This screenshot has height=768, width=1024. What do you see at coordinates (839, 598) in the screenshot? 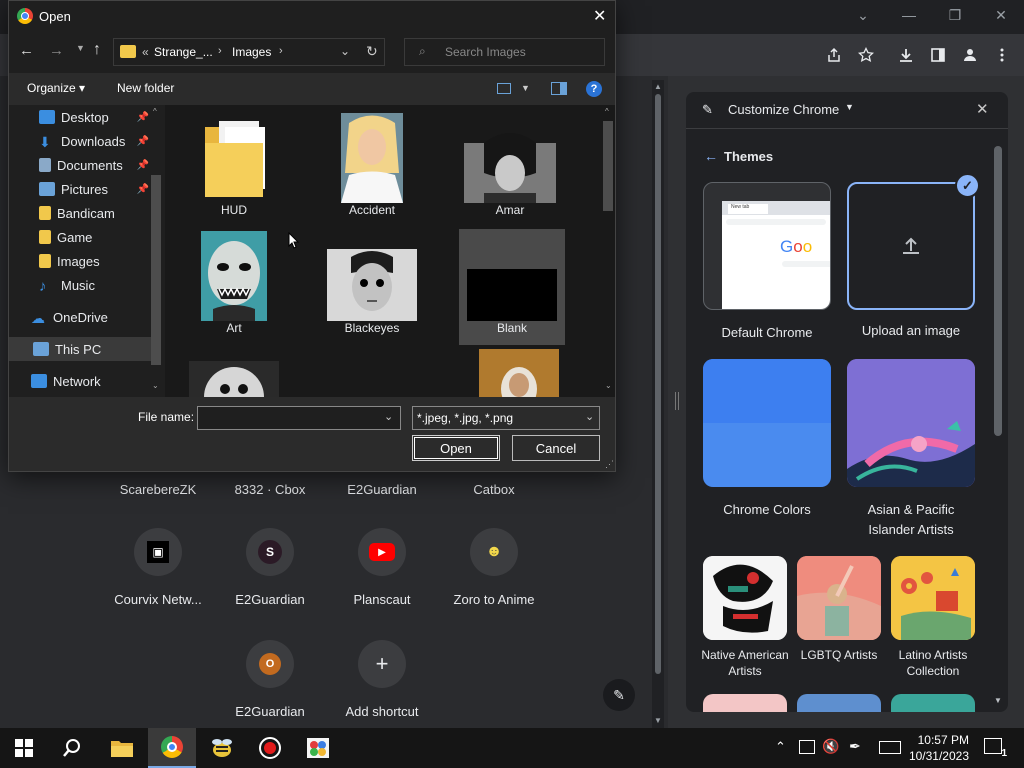
I see `theme-lgbtq-artists` at bounding box center [839, 598].